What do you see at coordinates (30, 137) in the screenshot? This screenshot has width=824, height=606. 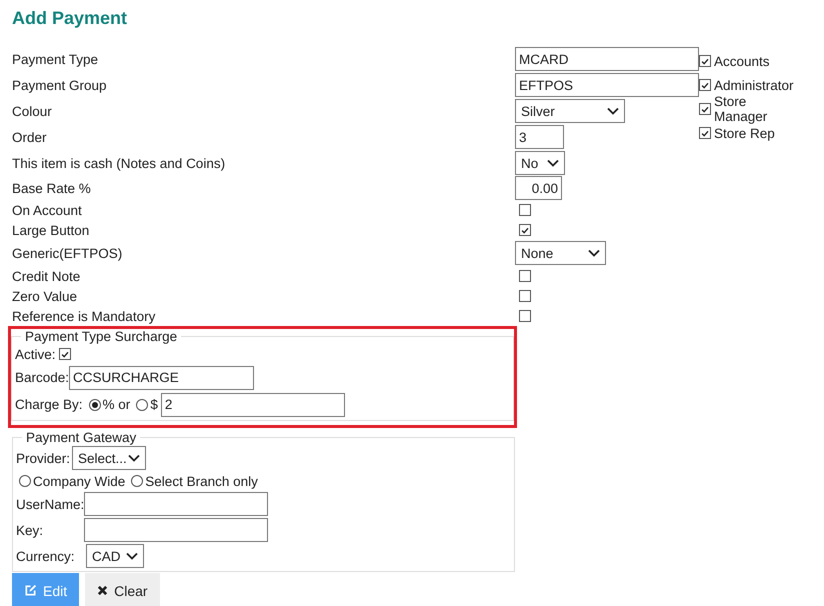 I see `field-label: Order` at bounding box center [30, 137].